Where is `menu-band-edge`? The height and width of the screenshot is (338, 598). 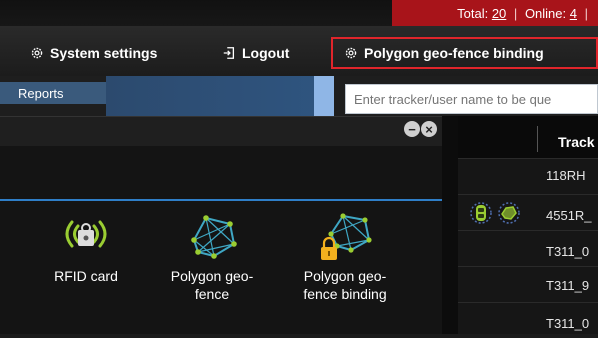
menu-band-edge is located at coordinates (324, 96).